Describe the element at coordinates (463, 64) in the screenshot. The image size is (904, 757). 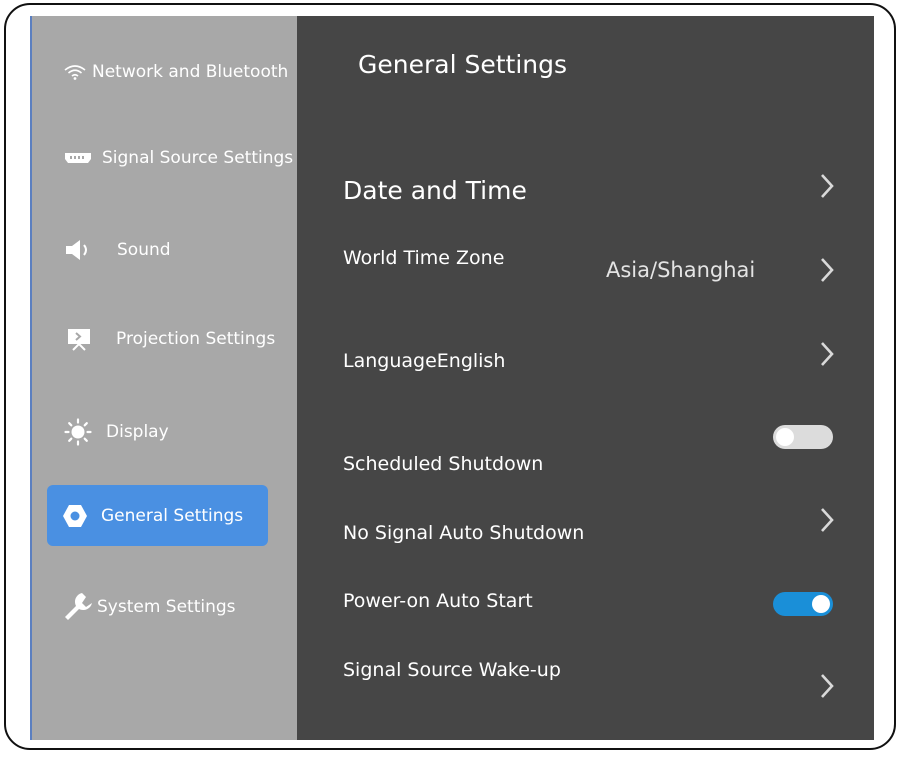
I see `page-title: General Settings` at that location.